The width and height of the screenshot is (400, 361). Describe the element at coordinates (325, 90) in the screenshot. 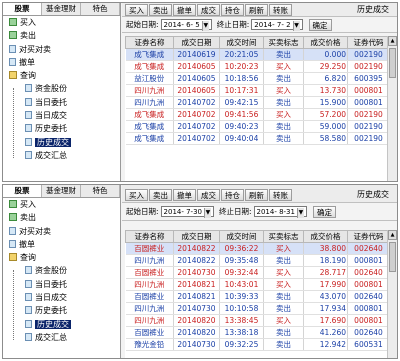

I see `table-cell: 13.730` at that location.